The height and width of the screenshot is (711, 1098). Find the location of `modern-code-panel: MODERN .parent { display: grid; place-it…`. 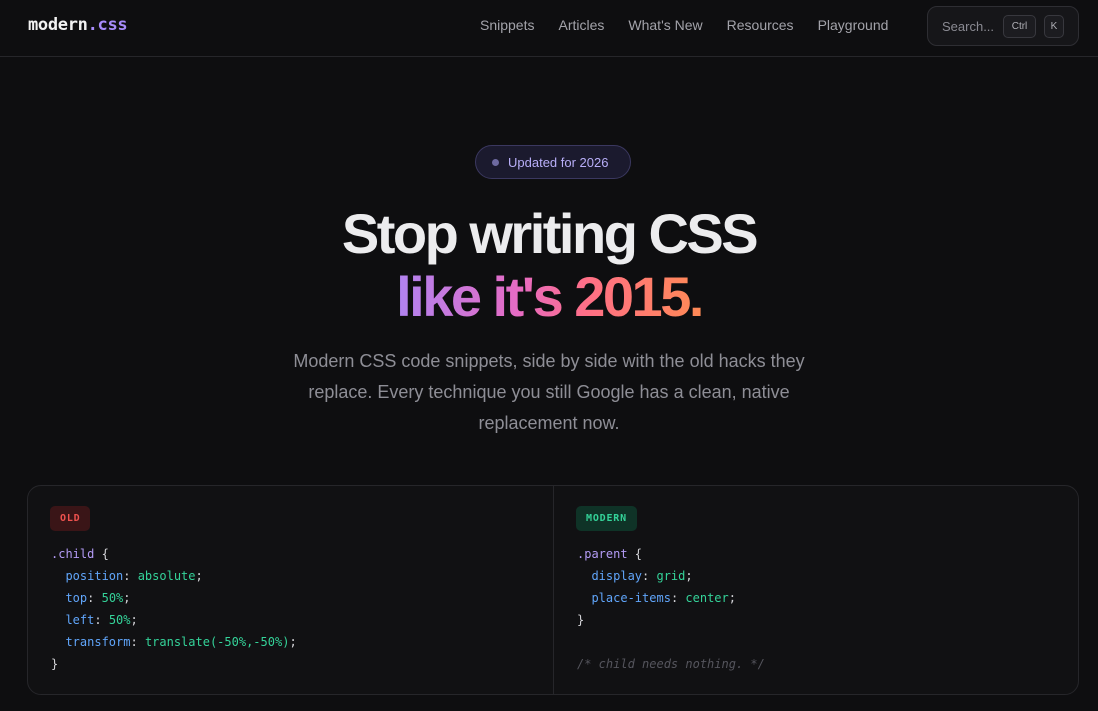

modern-code-panel: MODERN .parent { display: grid; place-it… is located at coordinates (816, 590).